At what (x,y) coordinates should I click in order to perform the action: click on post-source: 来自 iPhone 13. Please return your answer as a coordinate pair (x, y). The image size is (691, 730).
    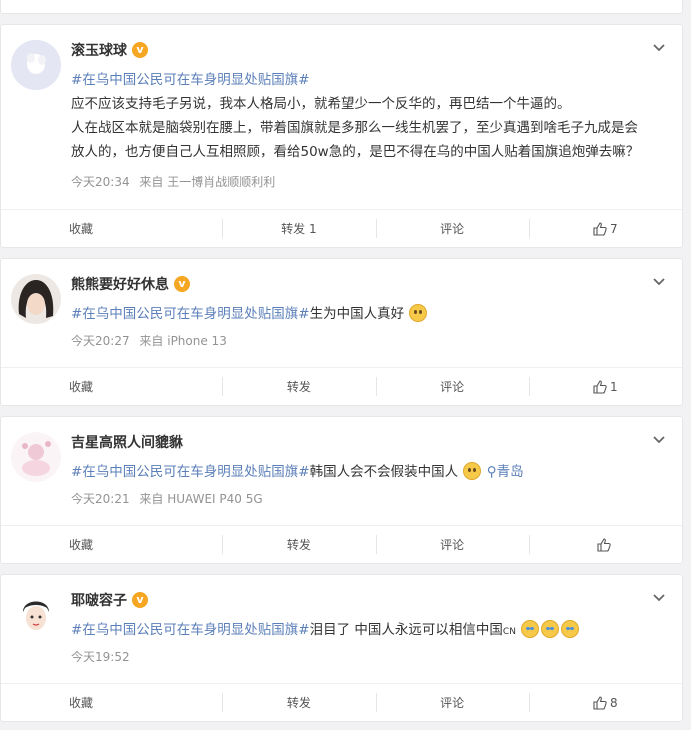
    Looking at the image, I should click on (183, 341).